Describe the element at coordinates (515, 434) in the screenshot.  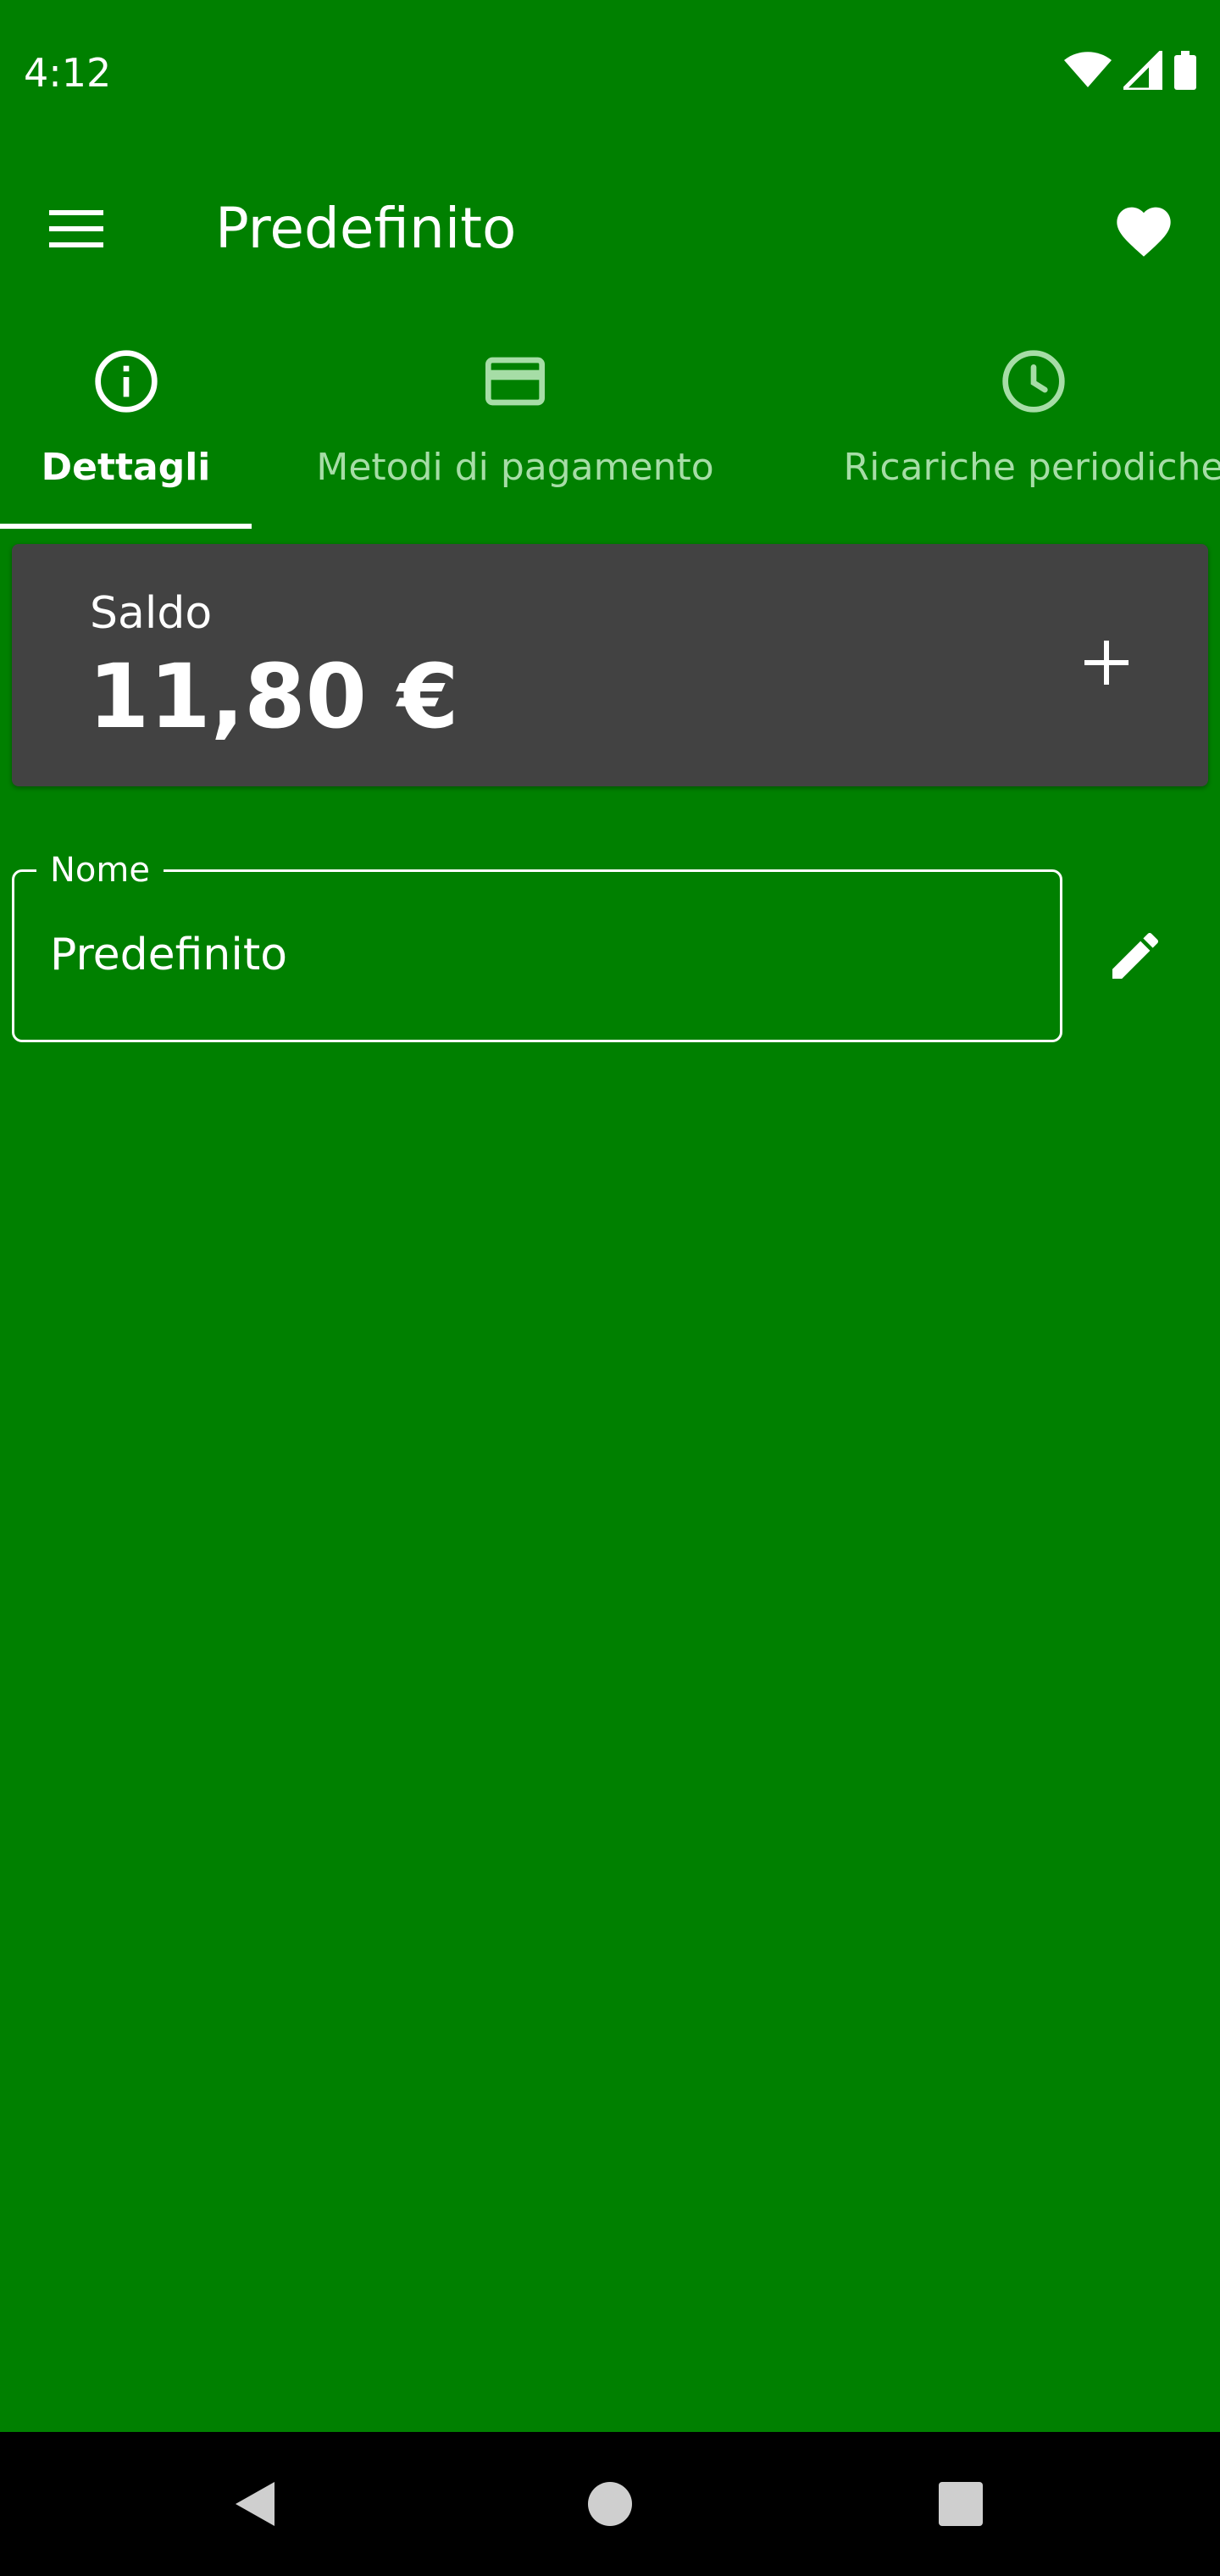
I see `tab-metodi-pagamento: Metodi di pagamento` at that location.